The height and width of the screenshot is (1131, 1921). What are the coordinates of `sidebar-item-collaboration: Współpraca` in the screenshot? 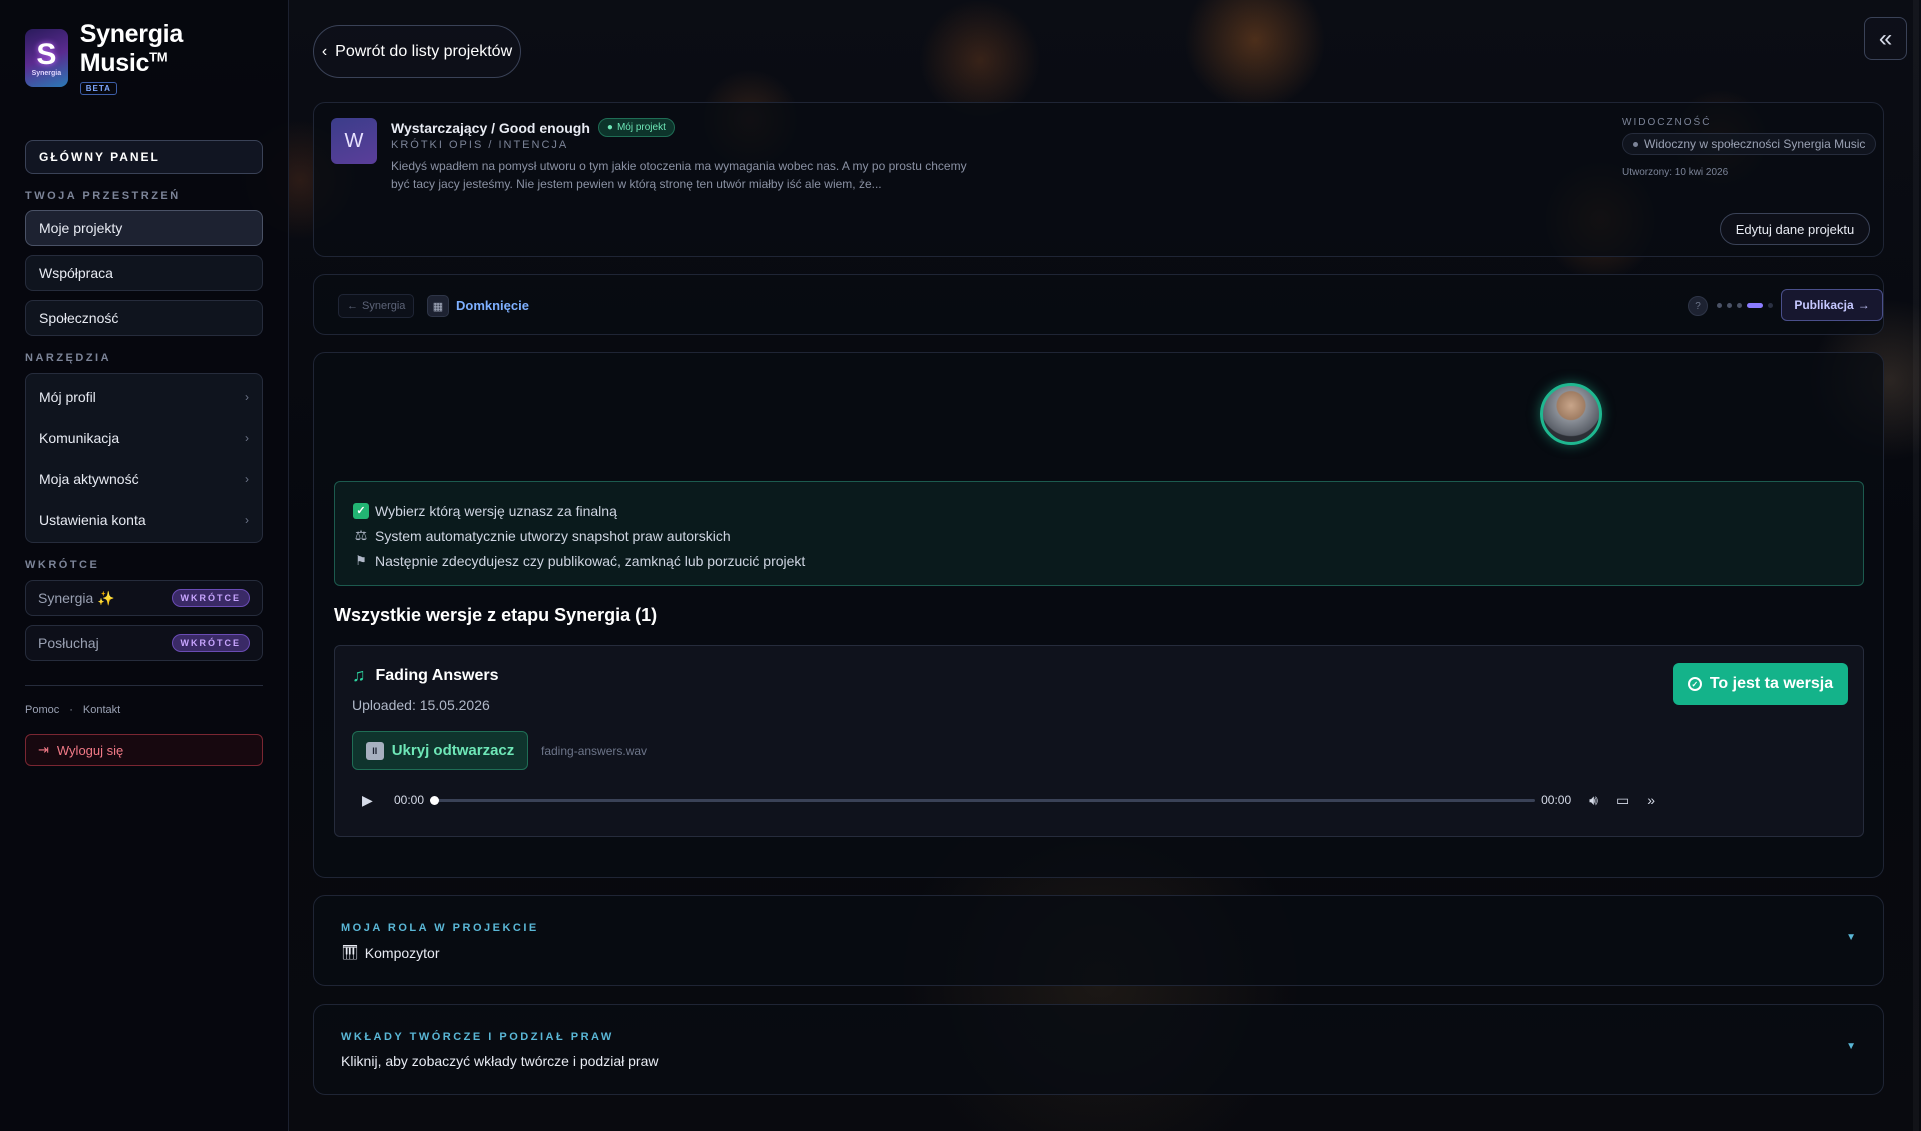 It's located at (144, 273).